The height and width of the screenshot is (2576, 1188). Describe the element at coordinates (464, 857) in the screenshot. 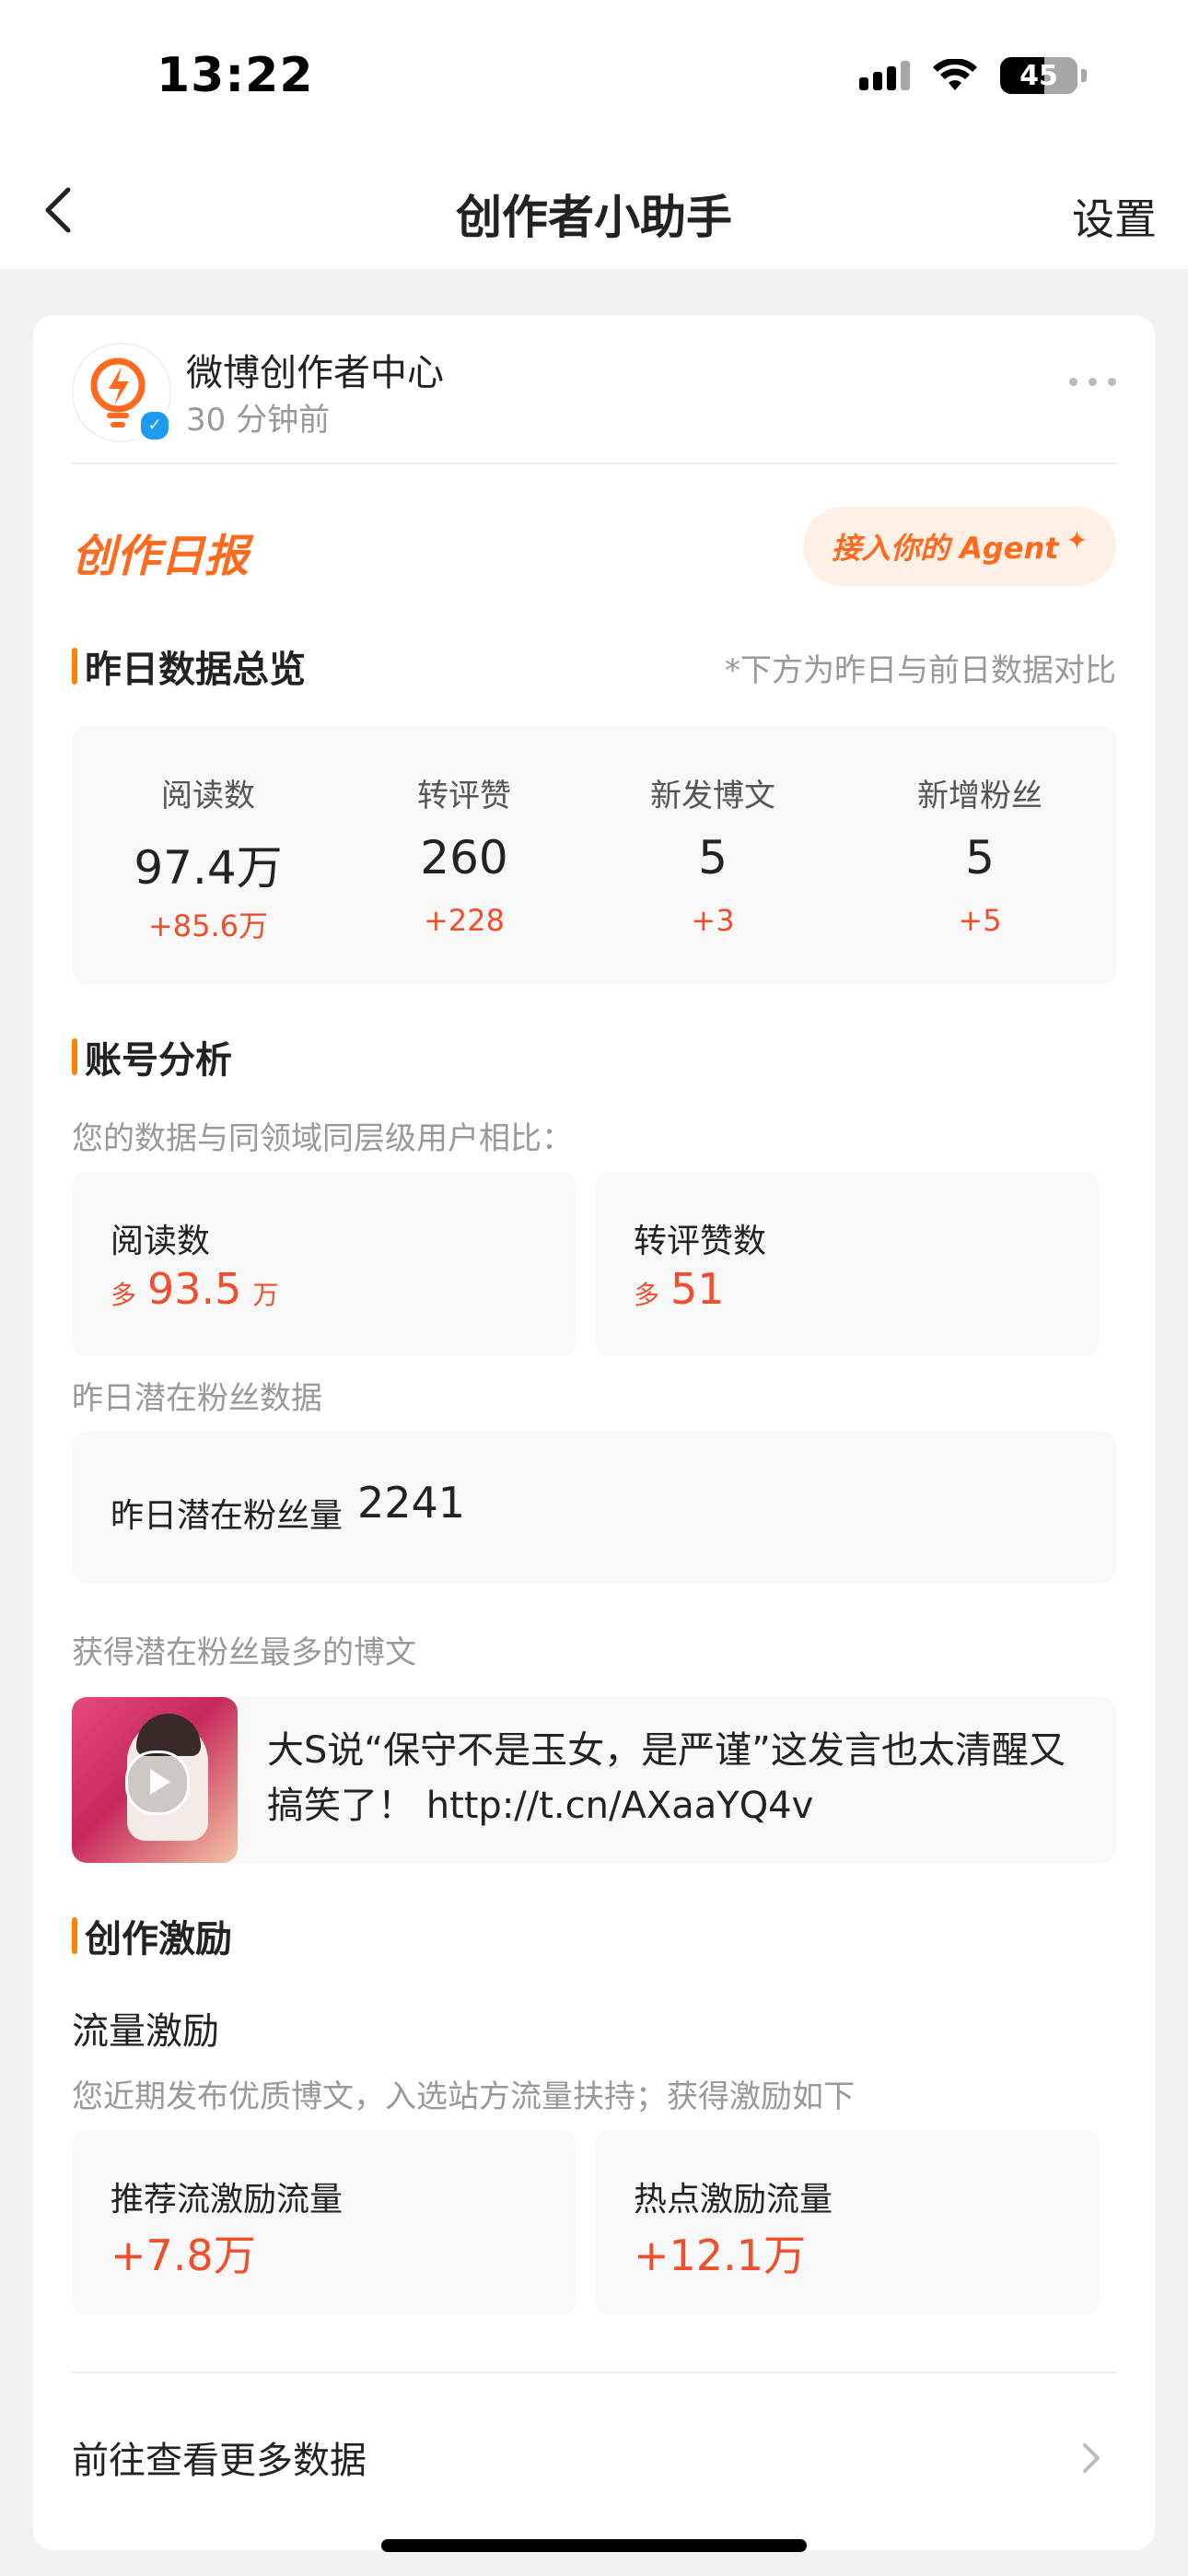

I see `stat-value: 260` at that location.